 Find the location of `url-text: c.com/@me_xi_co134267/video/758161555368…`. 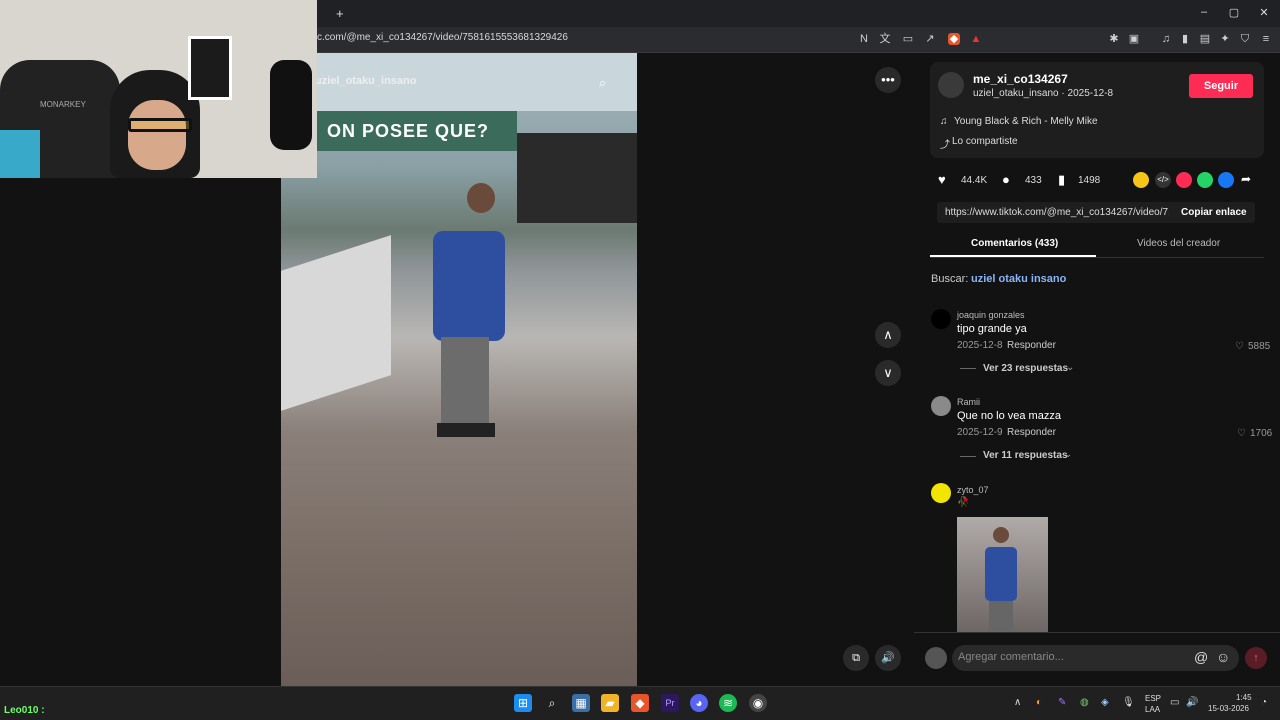

url-text: c.com/@me_xi_co134267/video/758161555368… is located at coordinates (442, 37).